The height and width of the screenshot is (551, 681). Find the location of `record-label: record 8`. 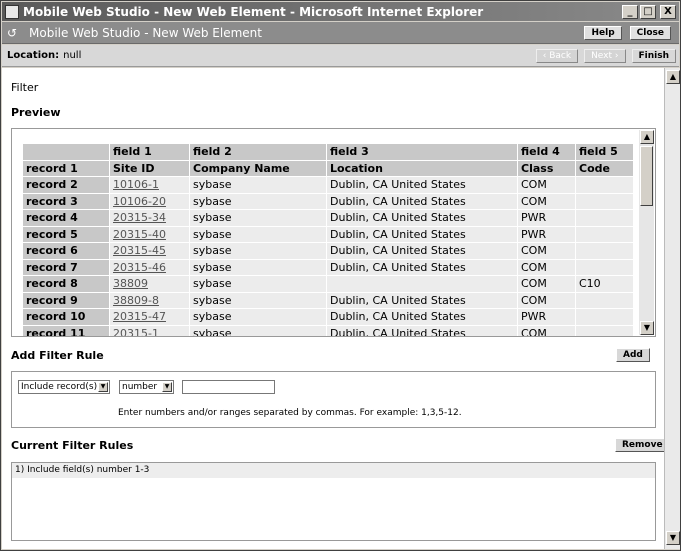

record-label: record 8 is located at coordinates (66, 284).